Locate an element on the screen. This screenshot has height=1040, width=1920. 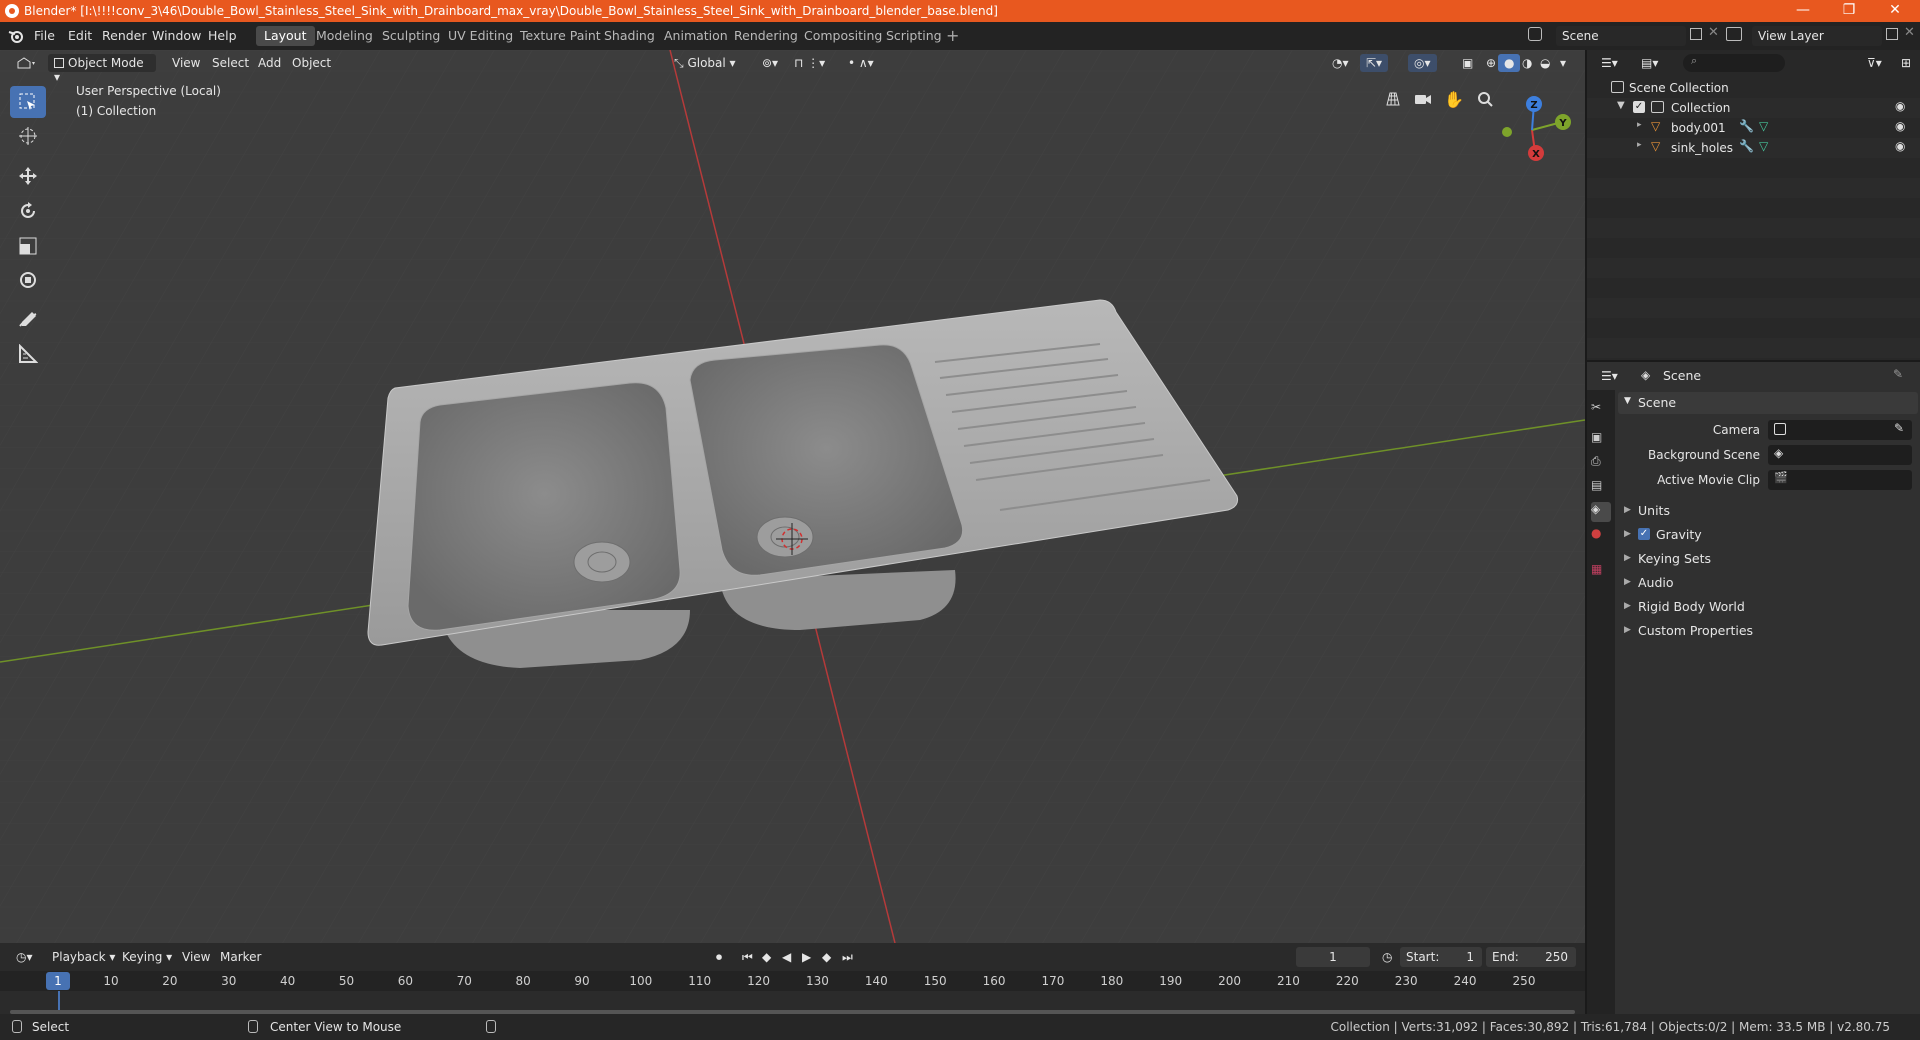
view-layer-browse-icon is located at coordinates (1734, 34).